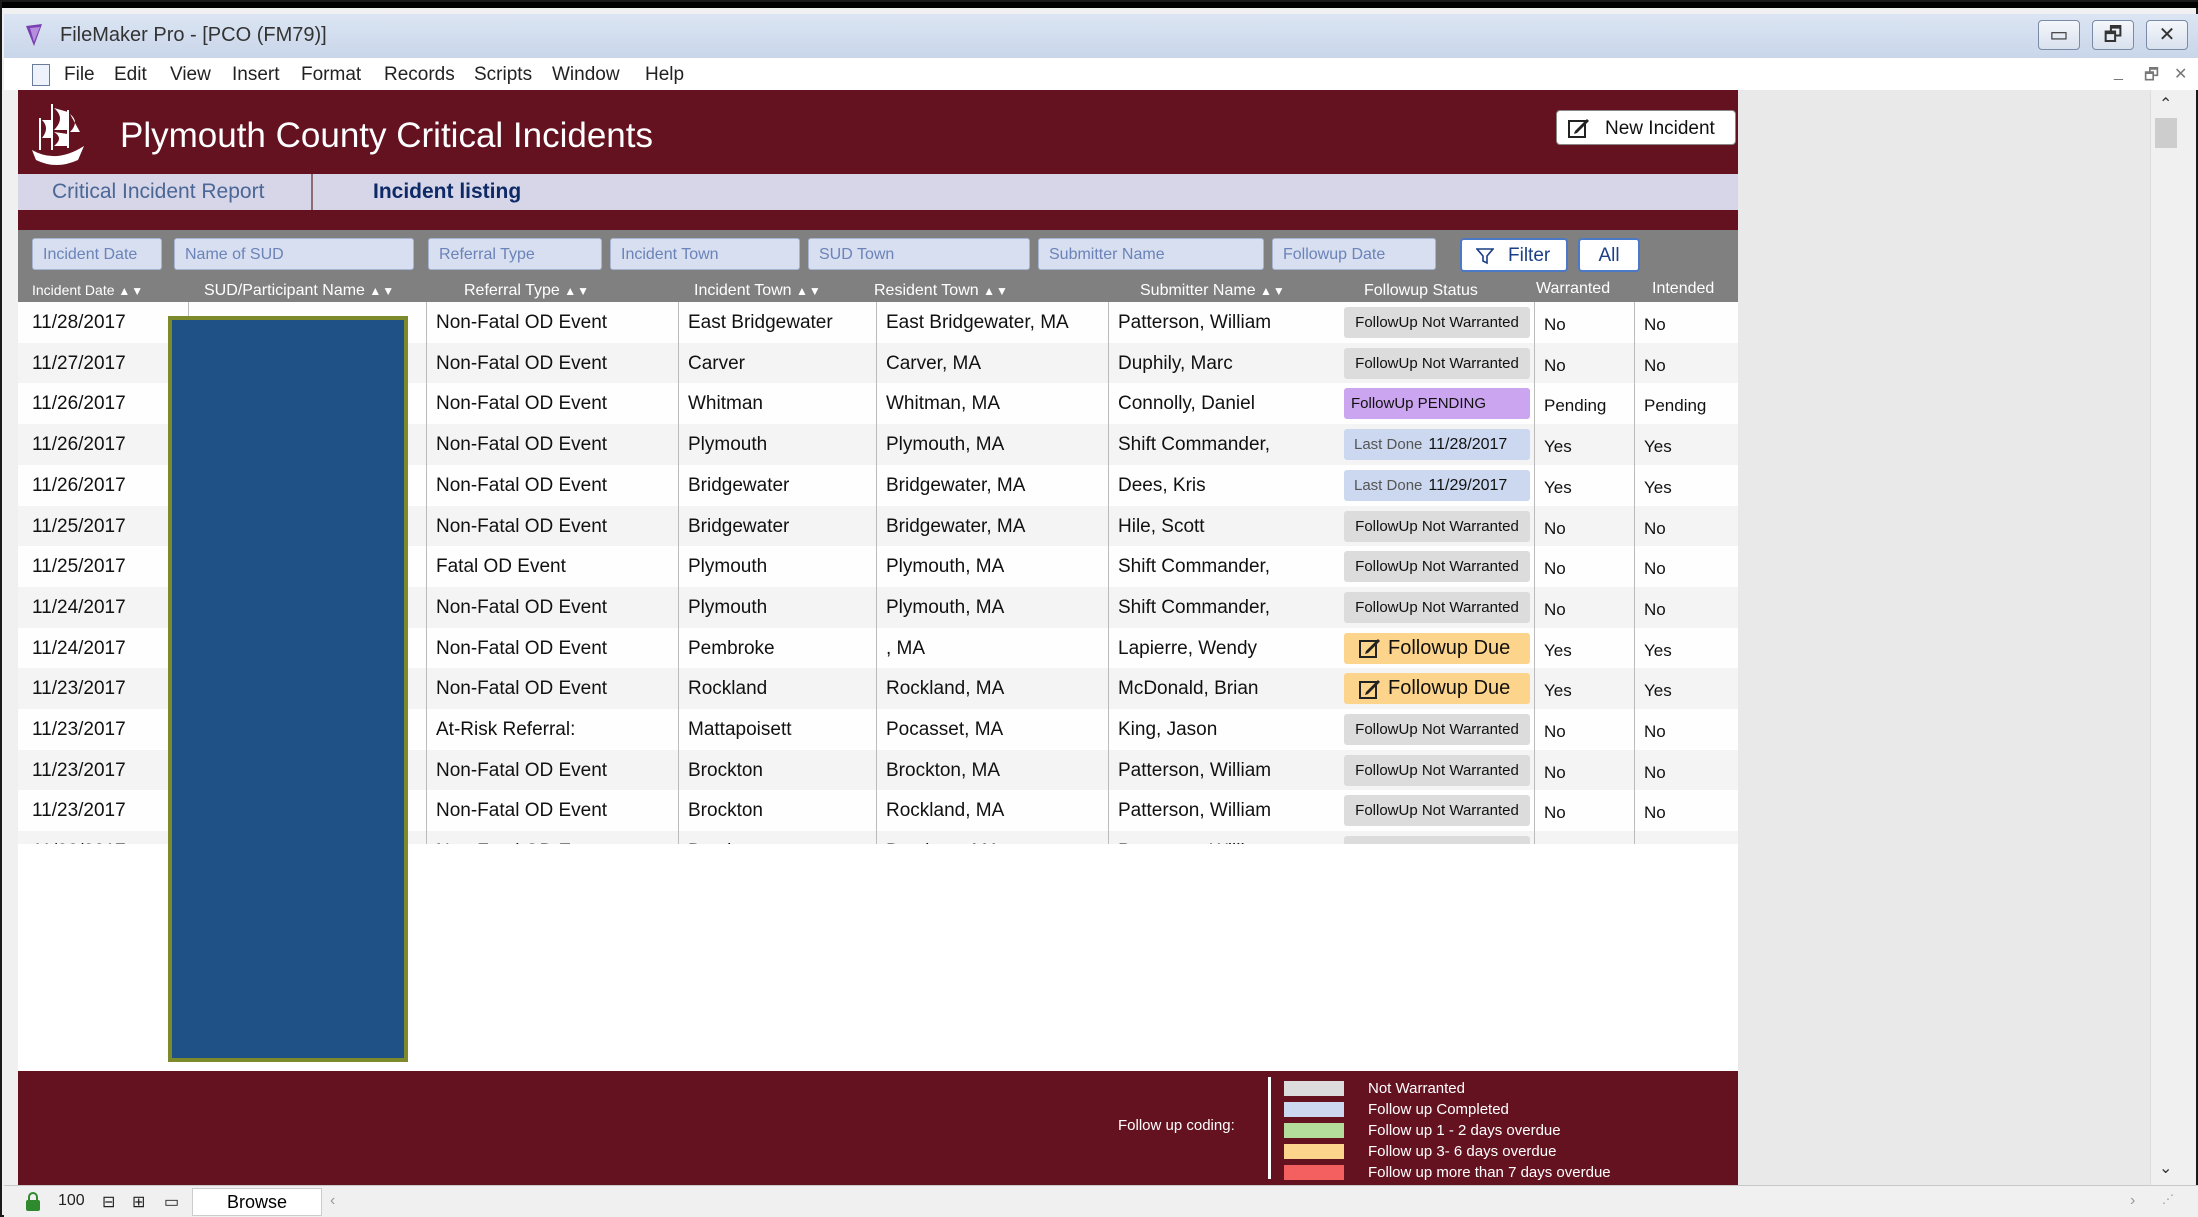  I want to click on resize-grip-icon: ⋰, so click(2168, 1199).